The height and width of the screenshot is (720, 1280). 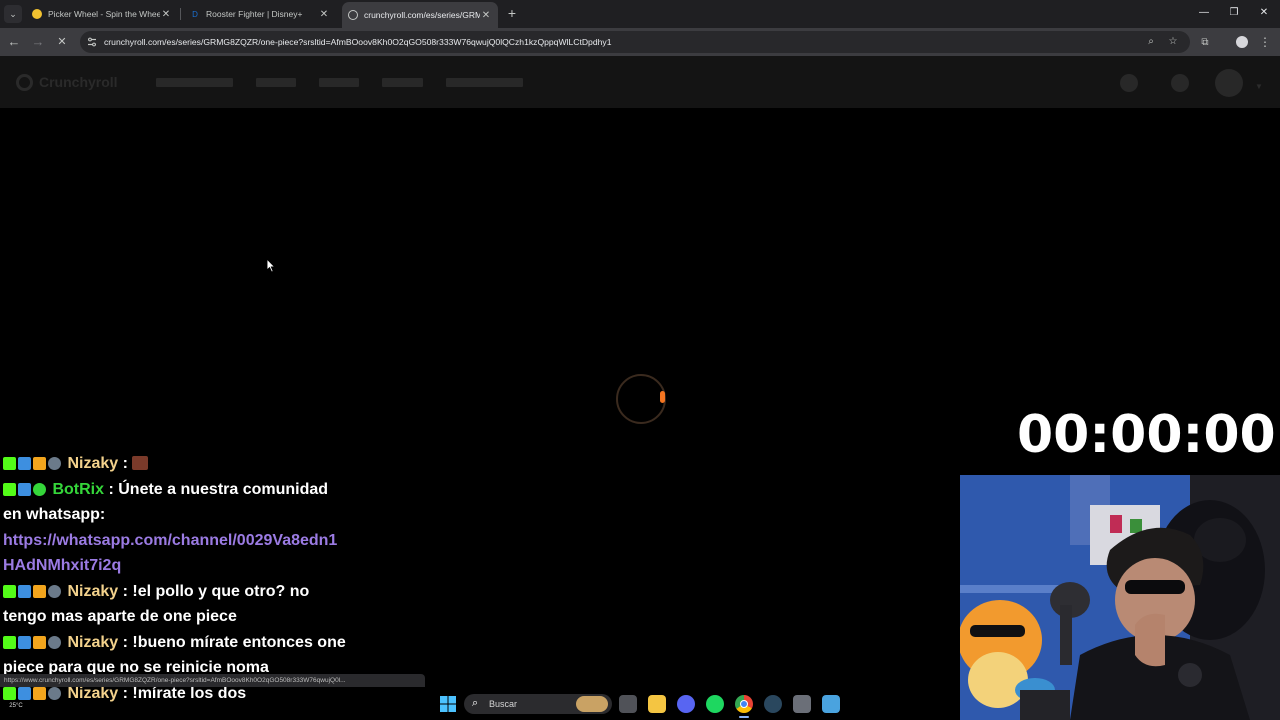 I want to click on tab-picker-wheel: Picker Wheel - Spin the Wheel to ✕, so click(x=102, y=14).